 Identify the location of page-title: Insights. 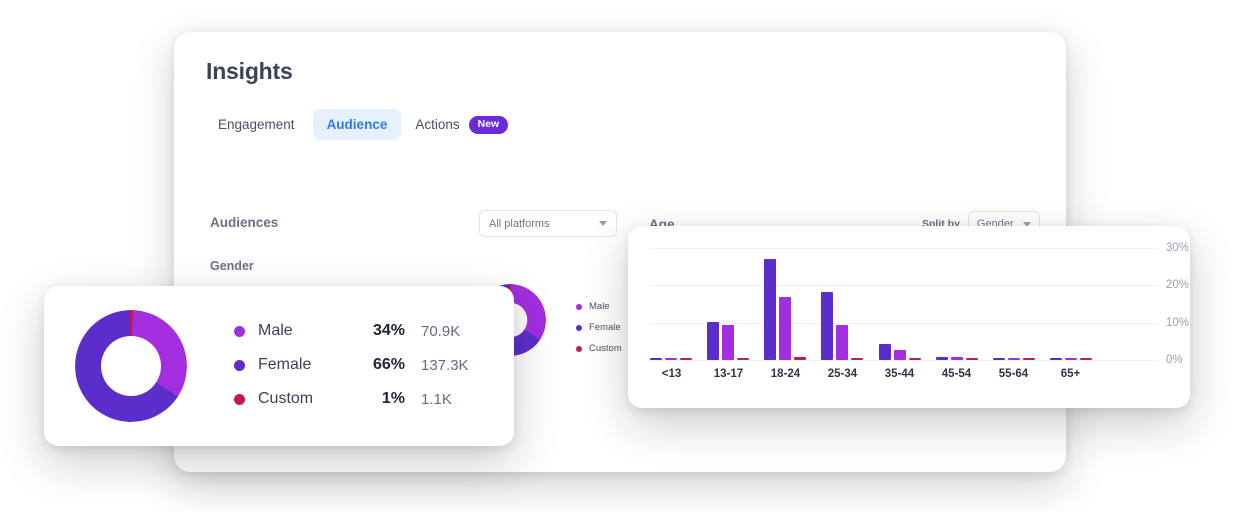
(249, 71).